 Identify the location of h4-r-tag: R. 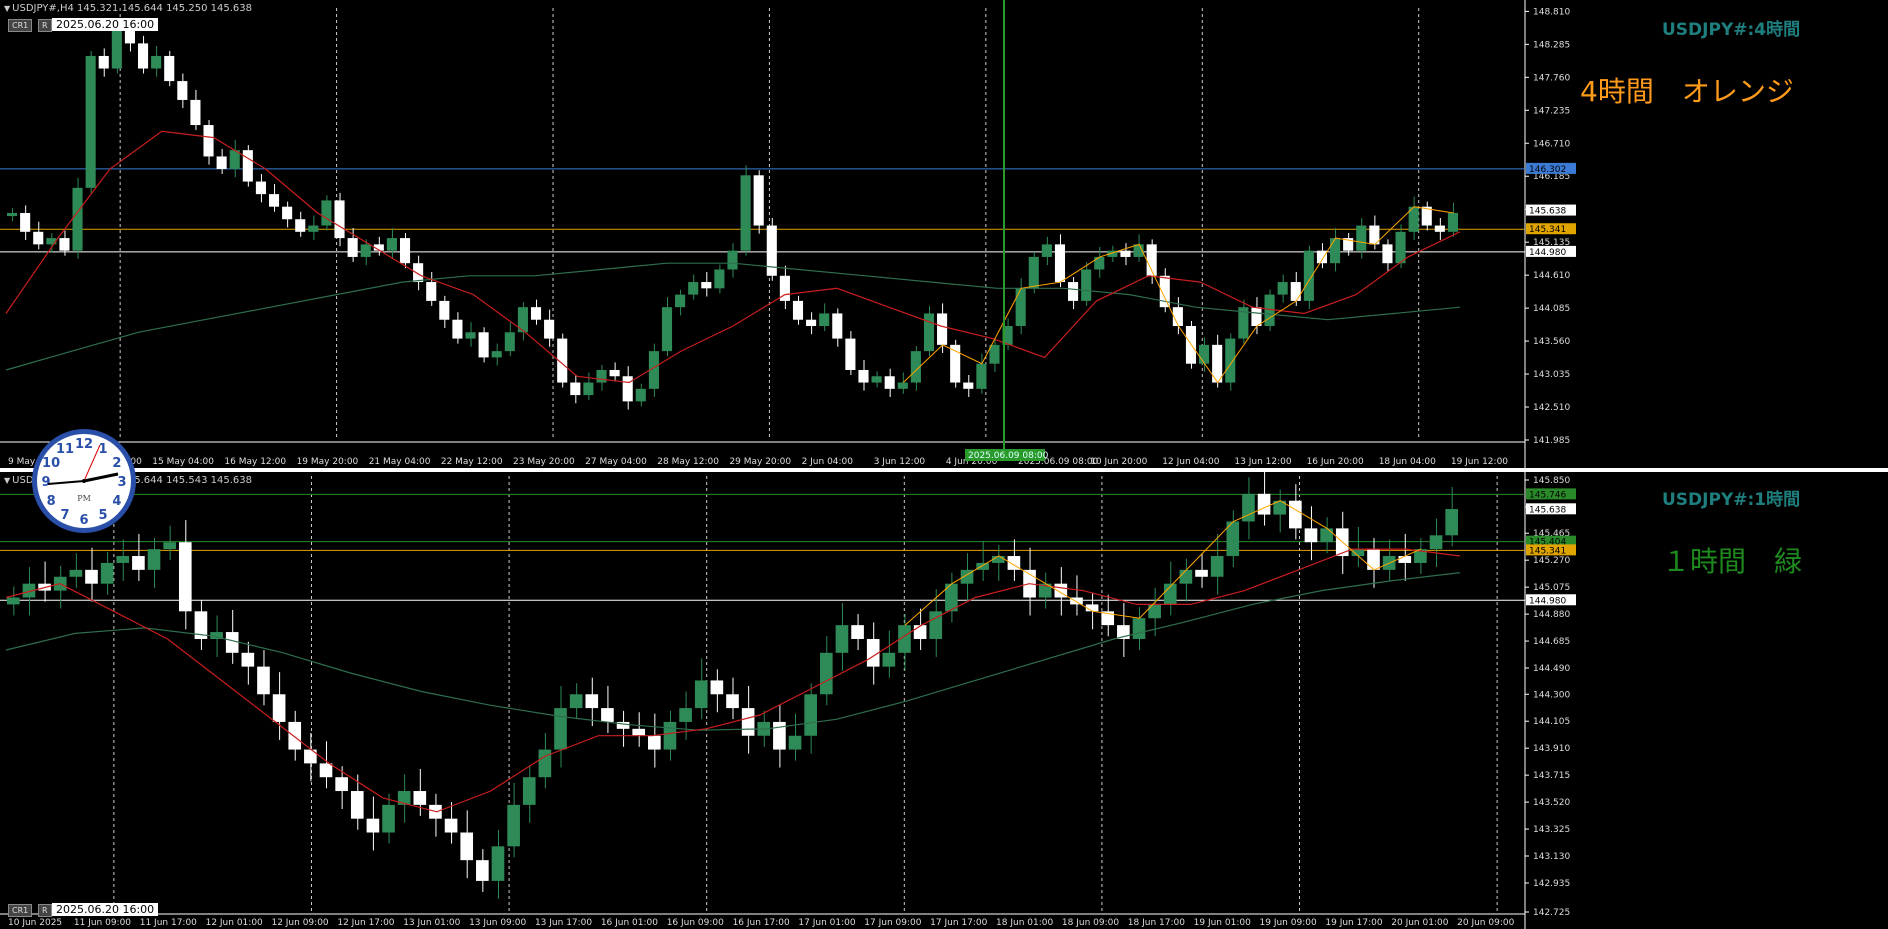
(45, 25).